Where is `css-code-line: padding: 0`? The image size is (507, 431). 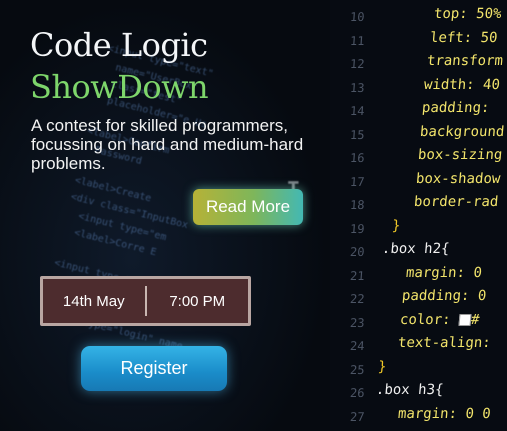
css-code-line: padding: 0 is located at coordinates (444, 296).